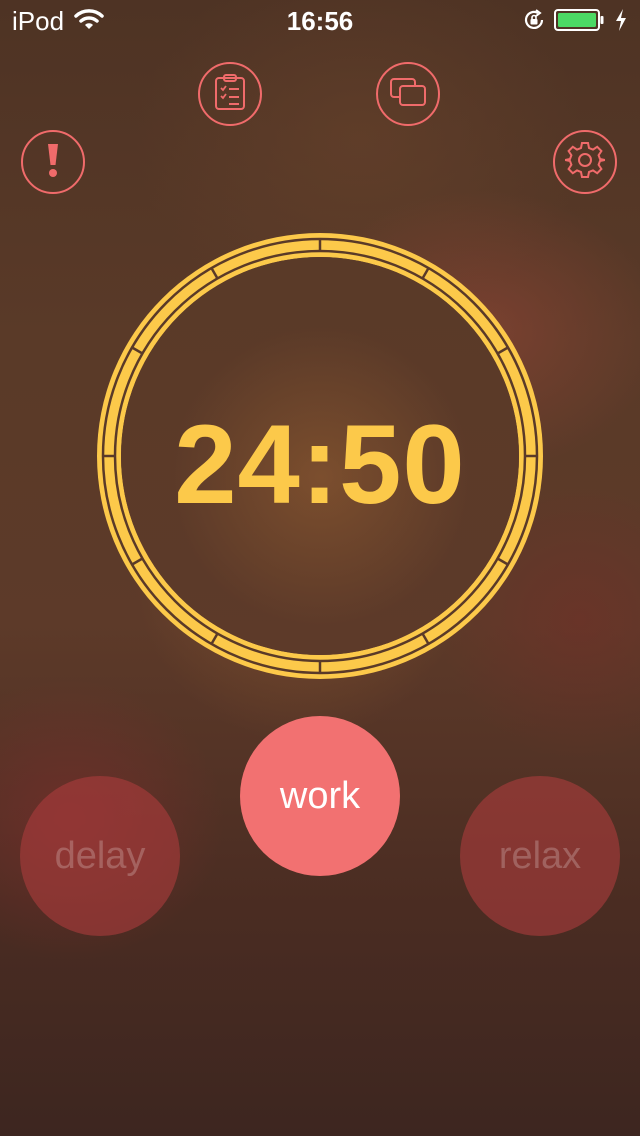  I want to click on battery-icon, so click(580, 23).